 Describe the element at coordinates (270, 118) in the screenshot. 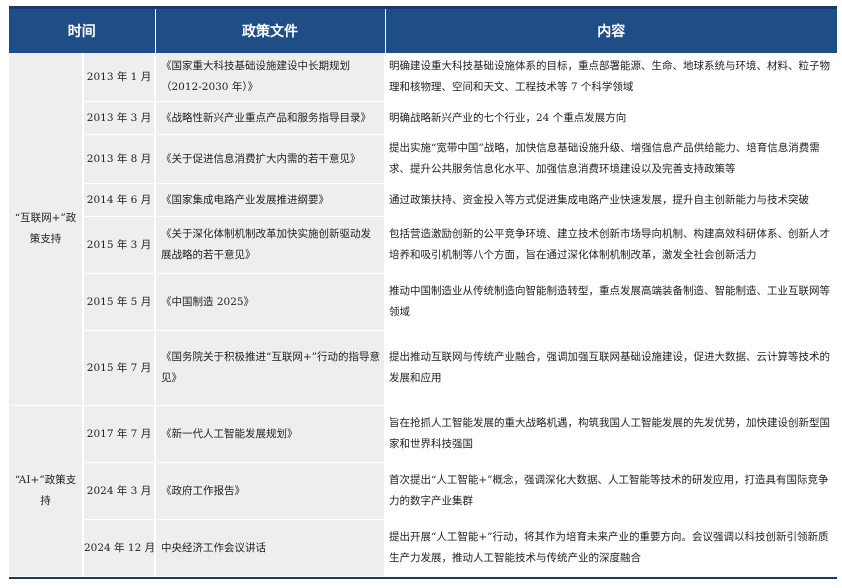

I see `row-document: 《战略性新兴产业重点产品和服务指导目录》` at that location.